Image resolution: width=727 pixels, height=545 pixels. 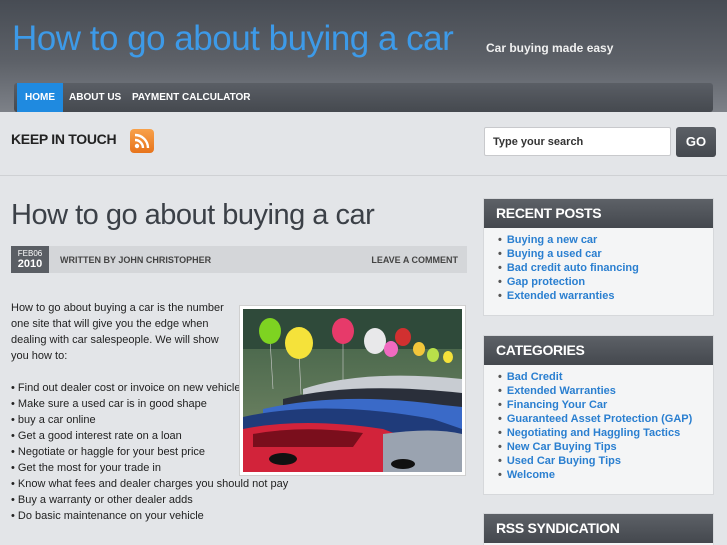 What do you see at coordinates (64, 139) in the screenshot?
I see `keep-in-touch-label: KEEP IN TOUCH` at bounding box center [64, 139].